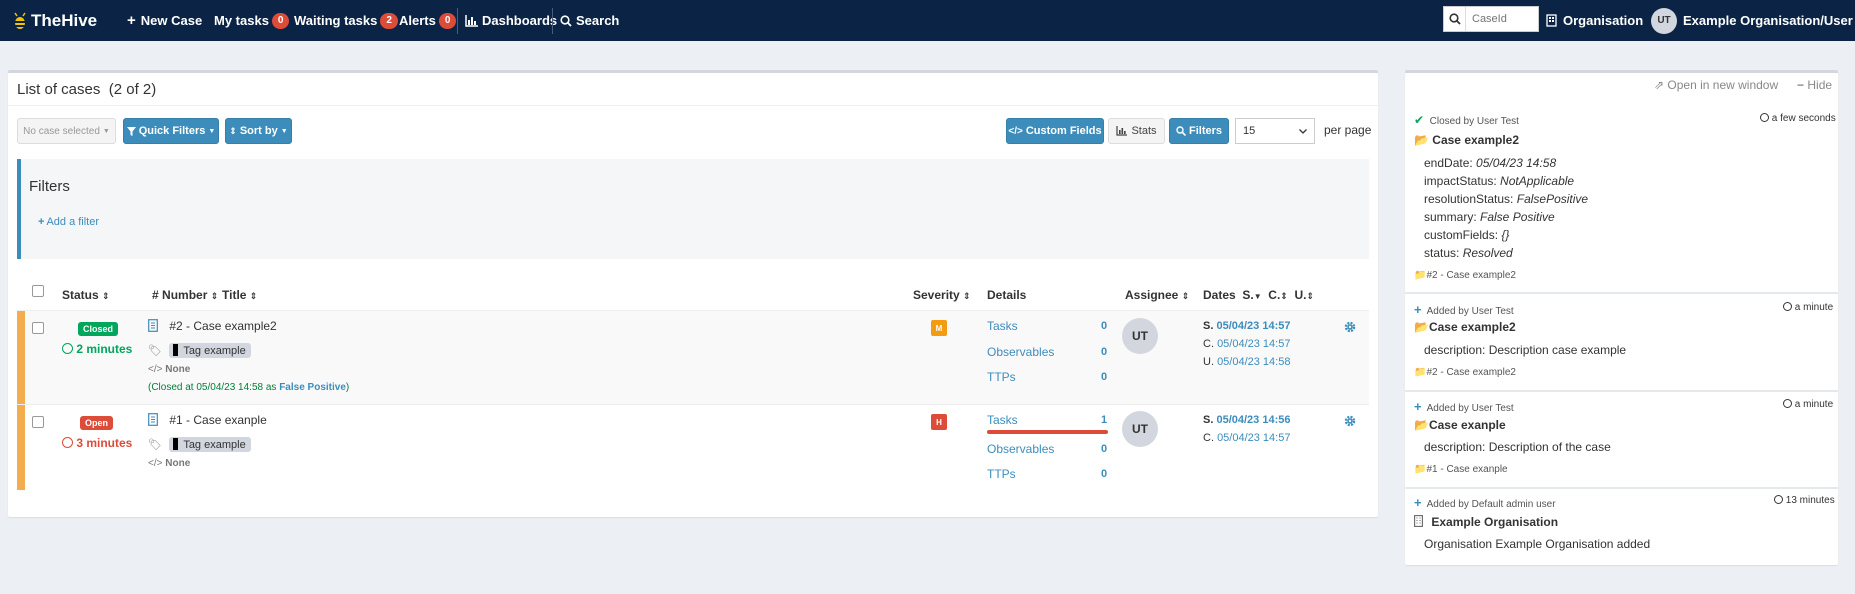 This screenshot has height=594, width=1855. I want to click on stream-action: + Added by Default admin user, so click(1485, 502).